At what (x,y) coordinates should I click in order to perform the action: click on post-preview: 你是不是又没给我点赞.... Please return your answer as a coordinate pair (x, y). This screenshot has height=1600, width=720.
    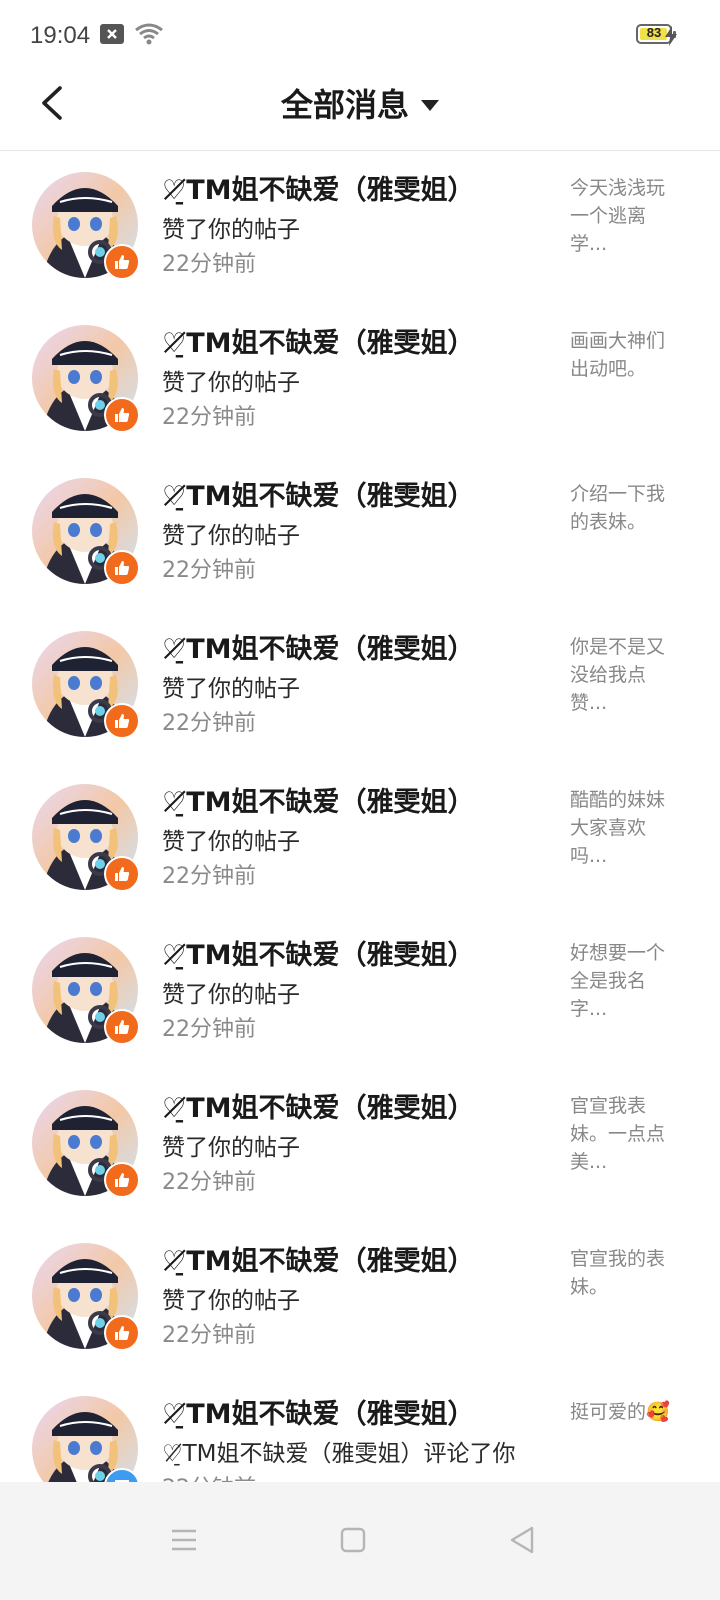
    Looking at the image, I should click on (624, 675).